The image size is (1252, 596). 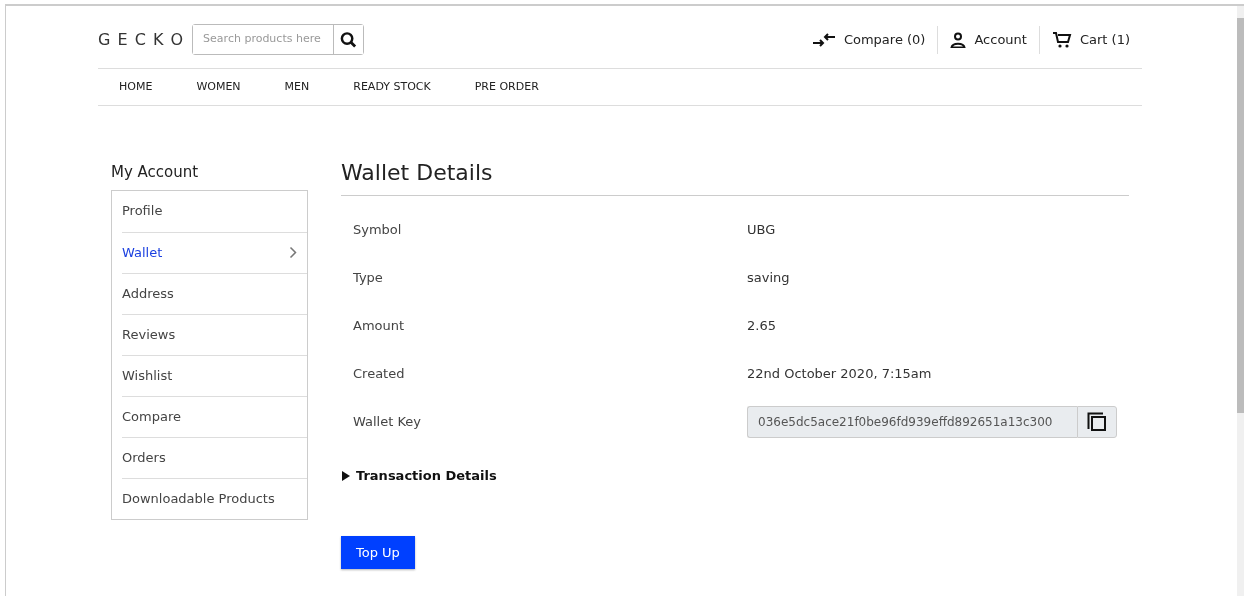 I want to click on sidebar-item: Address, so click(x=214, y=293).